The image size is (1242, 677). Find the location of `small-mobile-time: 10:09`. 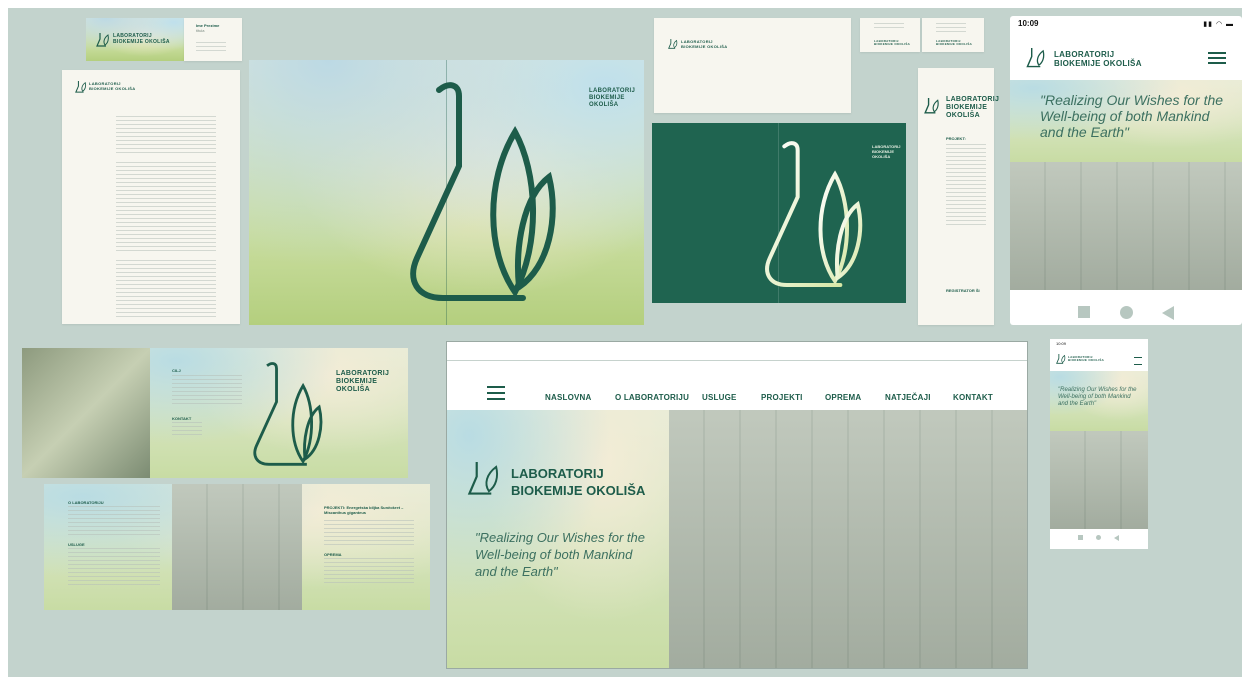

small-mobile-time: 10:09 is located at coordinates (1061, 343).